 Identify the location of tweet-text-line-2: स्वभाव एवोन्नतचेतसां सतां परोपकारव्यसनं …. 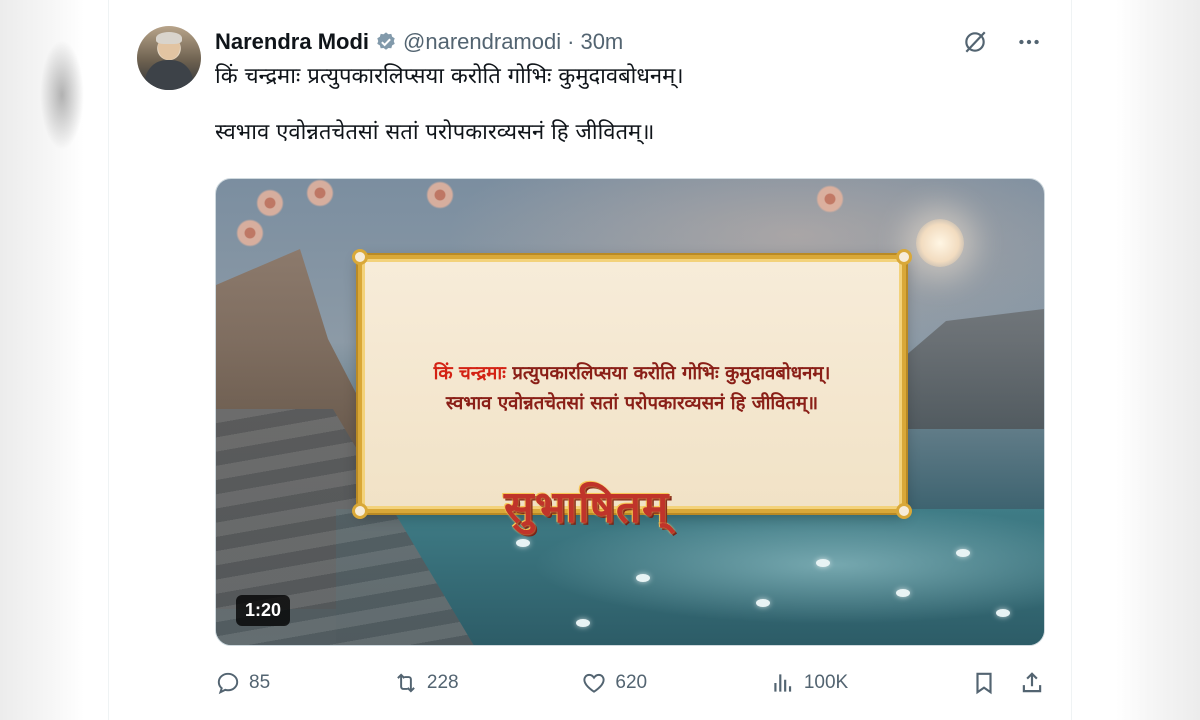
(435, 132).